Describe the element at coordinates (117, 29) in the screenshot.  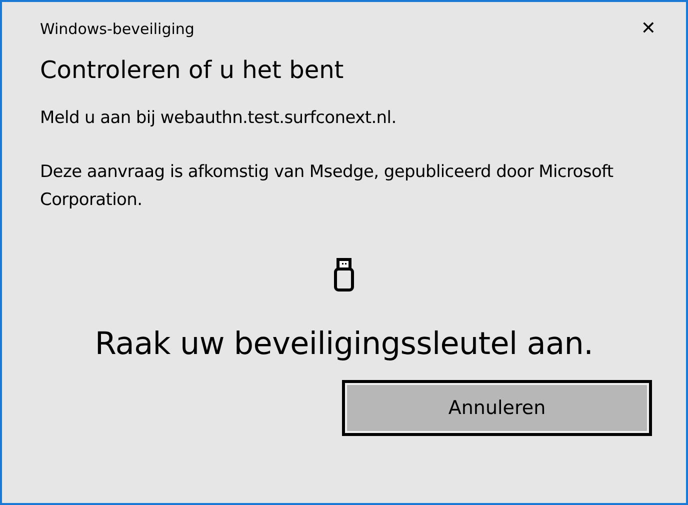
I see `window-title: Windows-beveiliging` at that location.